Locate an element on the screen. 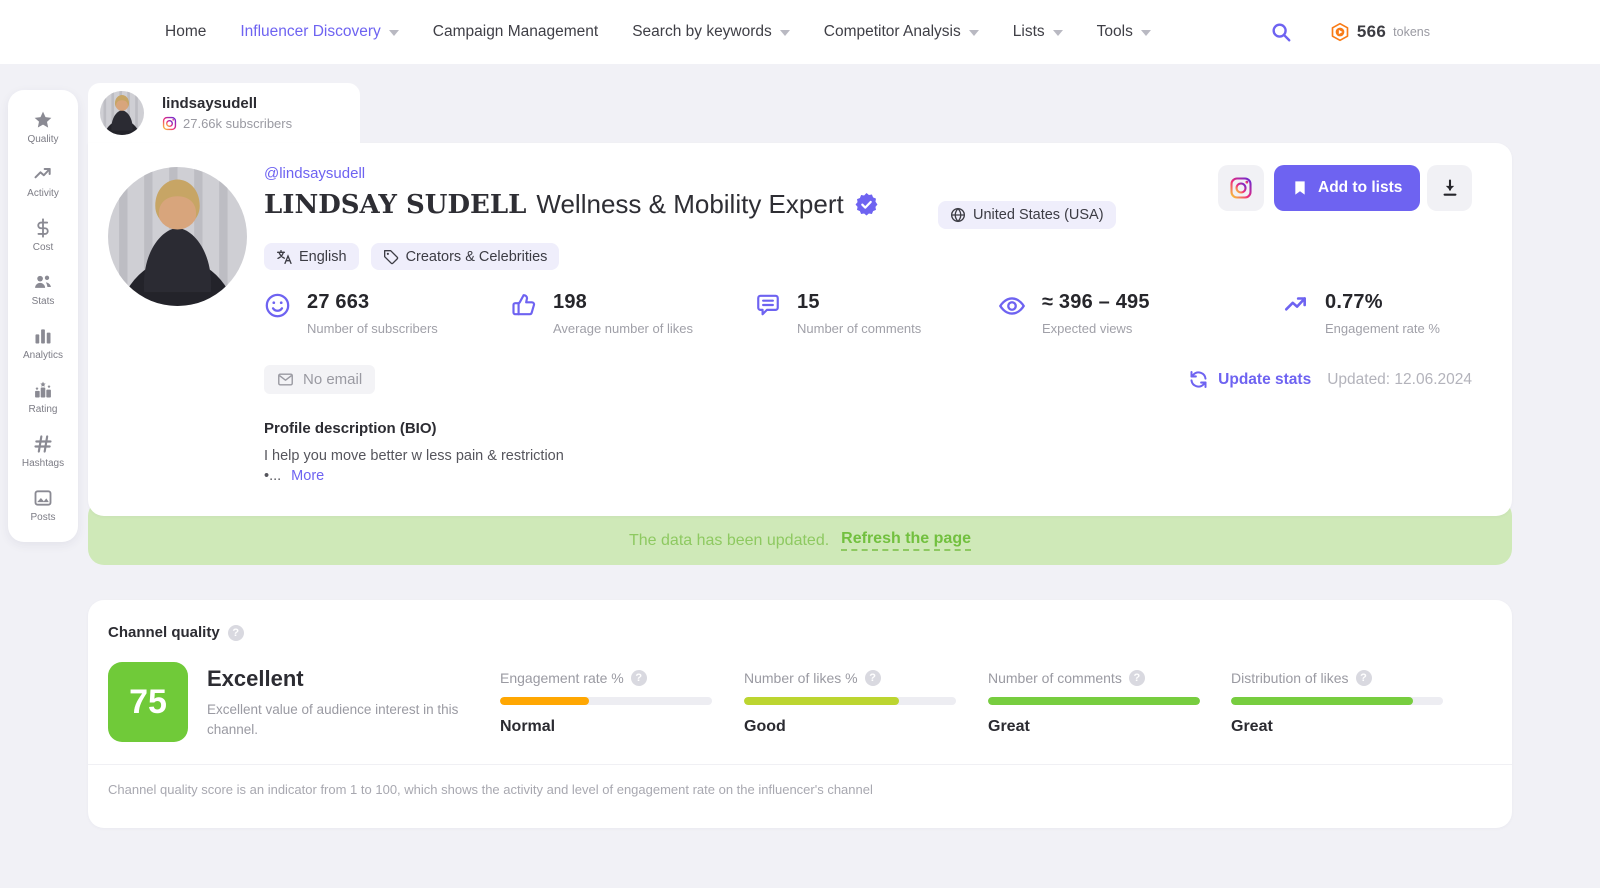  language-badge: English is located at coordinates (311, 256).